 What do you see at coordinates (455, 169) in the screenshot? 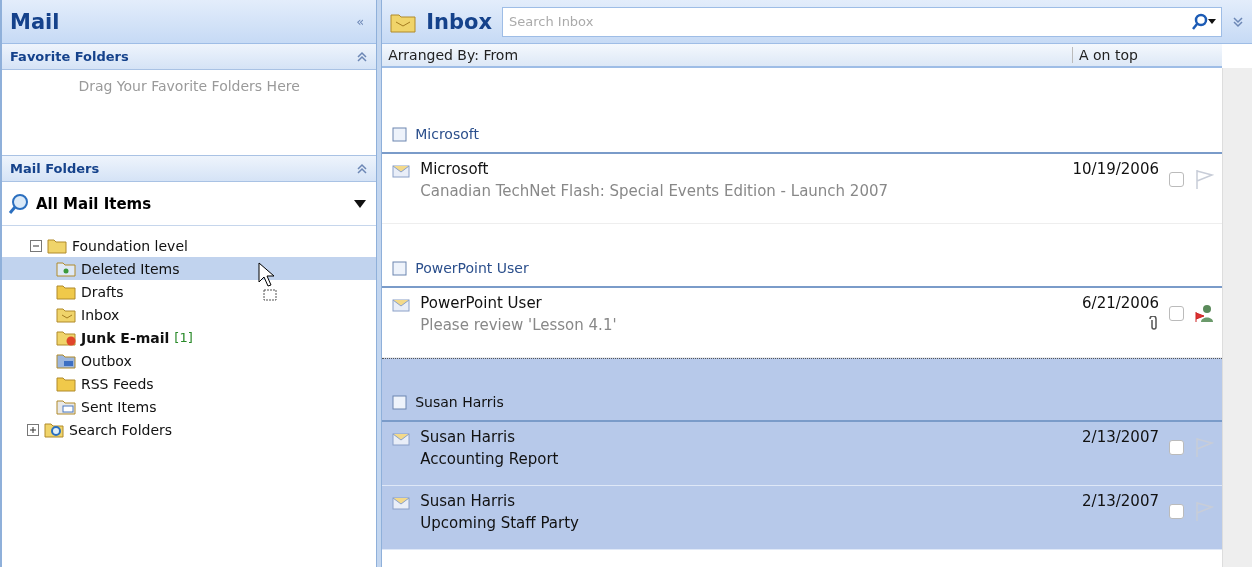
I see `message-sender: Microsoft` at bounding box center [455, 169].